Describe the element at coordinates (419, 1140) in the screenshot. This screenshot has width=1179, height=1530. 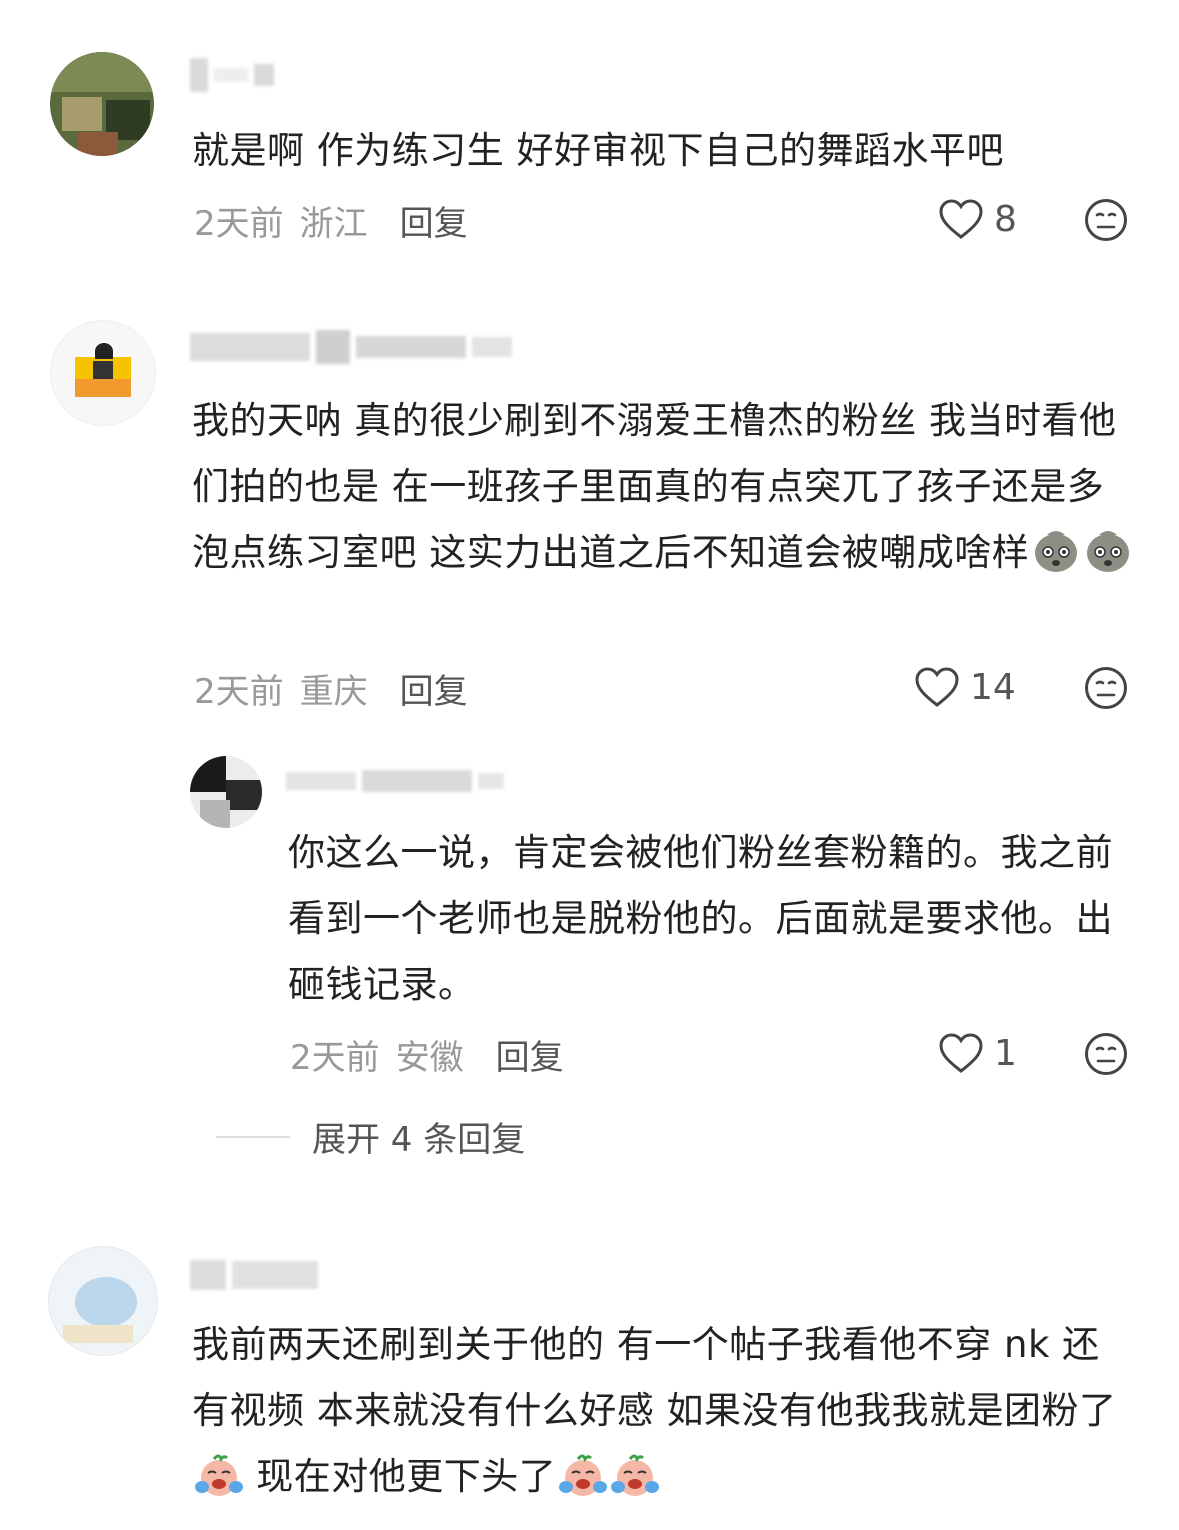
I see `expand-replies-label: 展开 4 条回复` at that location.